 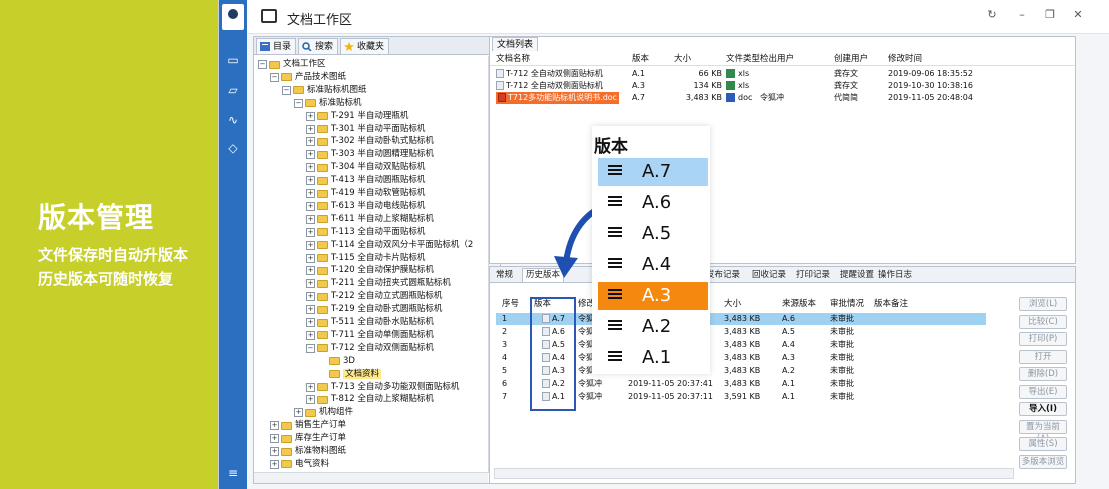 What do you see at coordinates (233, 148) in the screenshot?
I see `cube-icon: ◇` at bounding box center [233, 148].